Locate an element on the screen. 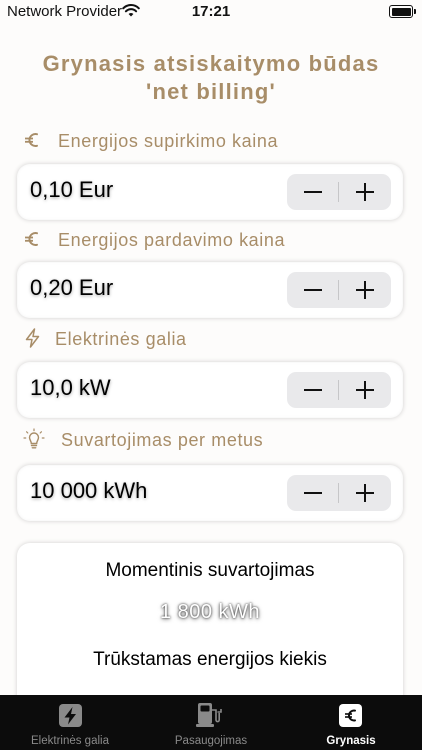 The height and width of the screenshot is (750, 422). tab-storage: Pasaugojimas is located at coordinates (211, 722).